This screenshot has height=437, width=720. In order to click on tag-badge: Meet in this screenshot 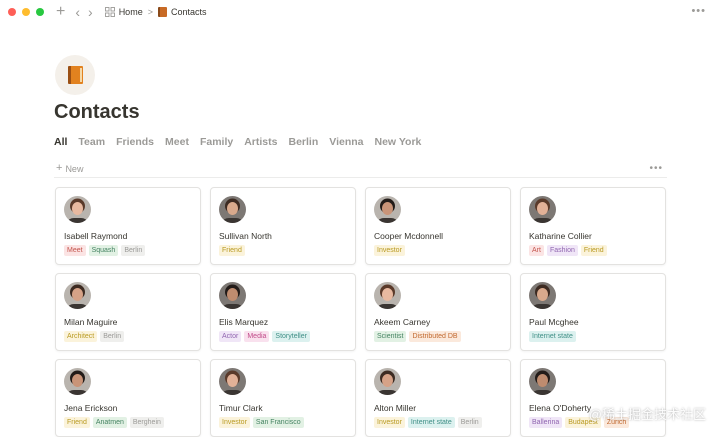, I will do `click(75, 250)`.